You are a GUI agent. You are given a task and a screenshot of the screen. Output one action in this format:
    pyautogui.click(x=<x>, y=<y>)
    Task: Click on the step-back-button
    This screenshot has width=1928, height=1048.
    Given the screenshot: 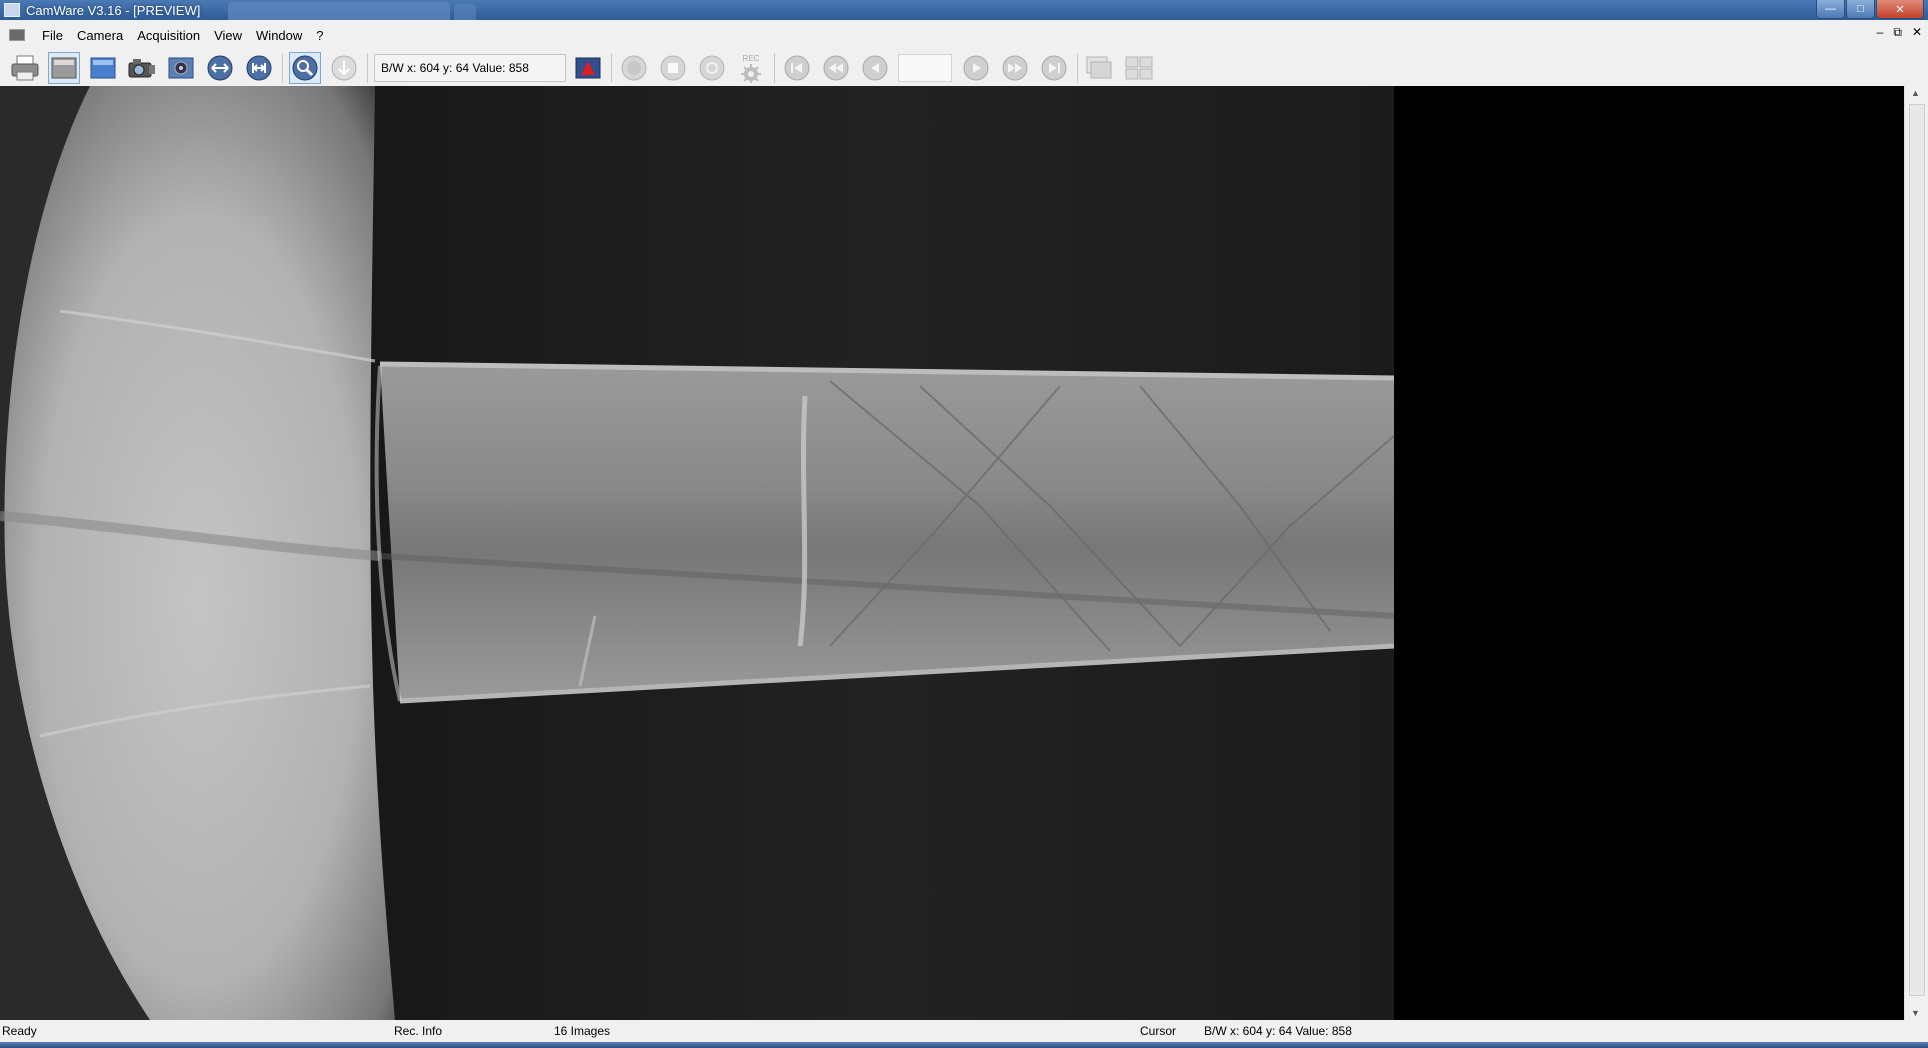 What is the action you would take?
    pyautogui.click(x=875, y=68)
    